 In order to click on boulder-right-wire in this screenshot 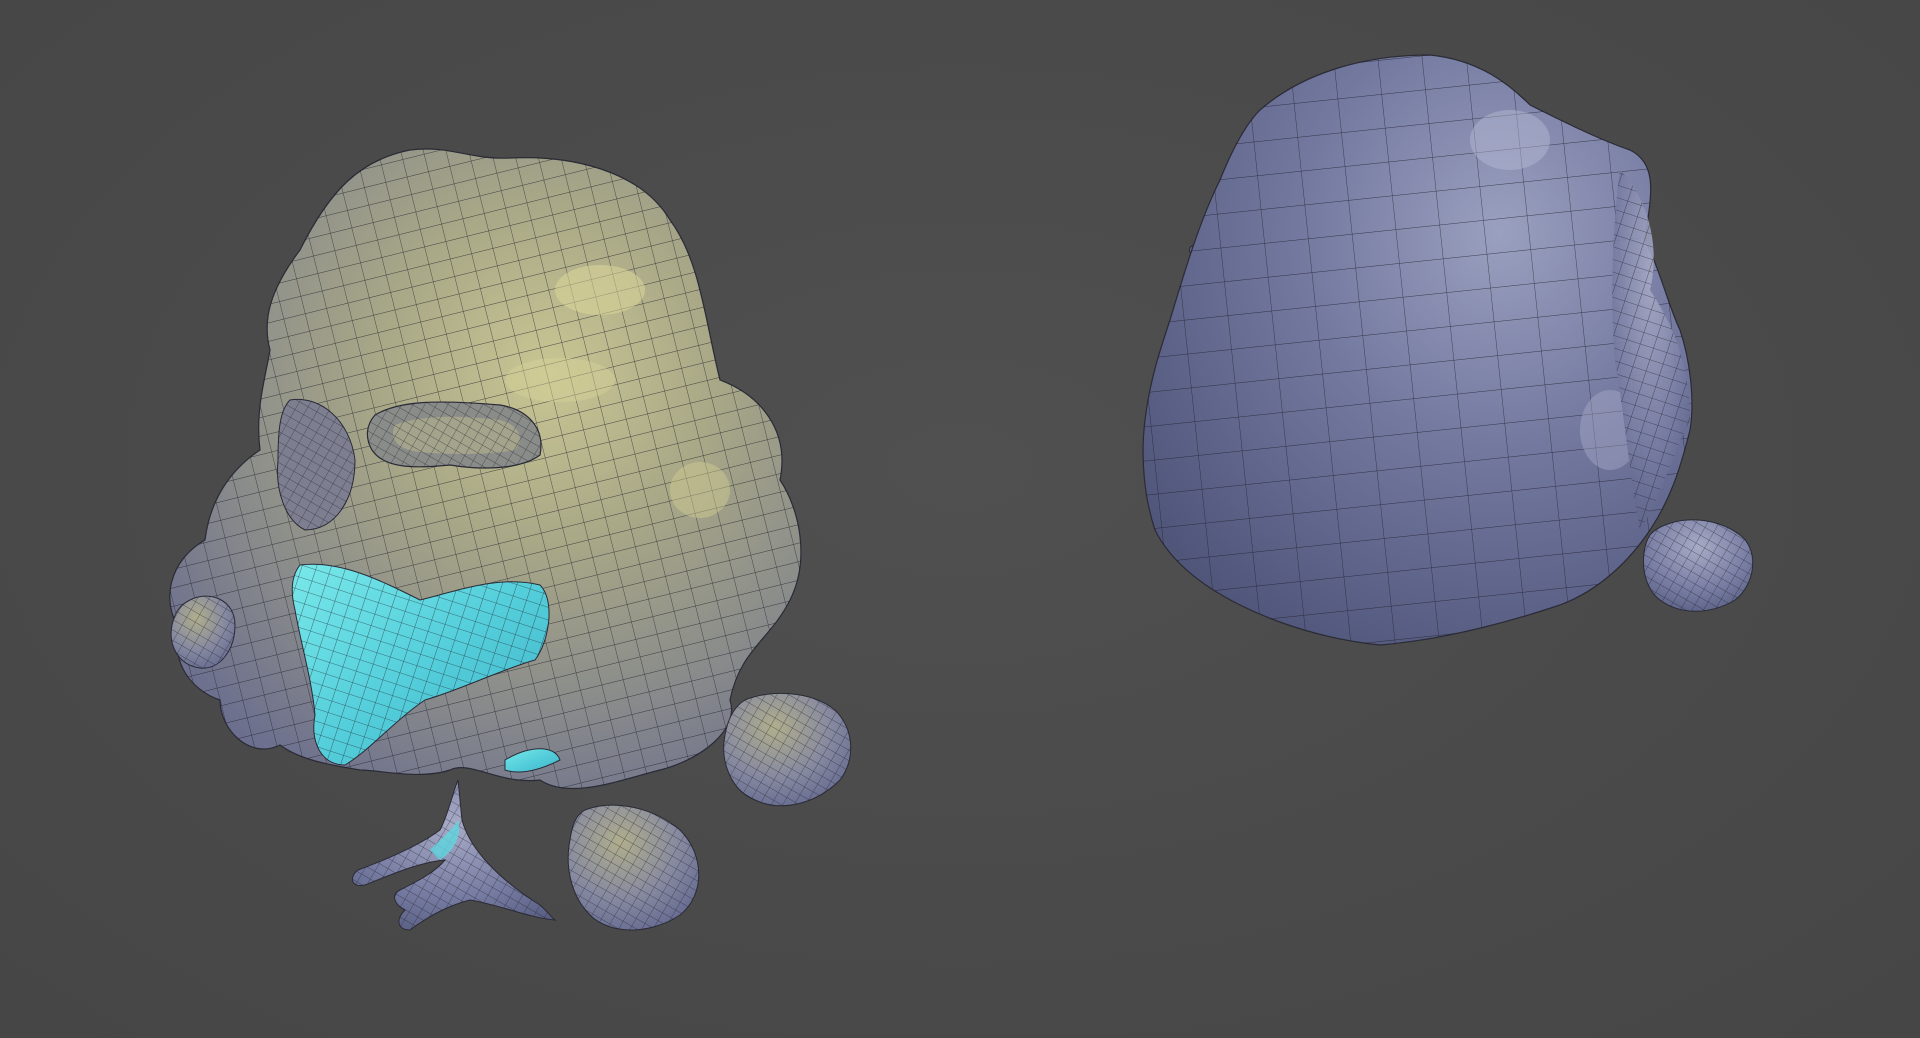, I will do `click(787, 749)`.